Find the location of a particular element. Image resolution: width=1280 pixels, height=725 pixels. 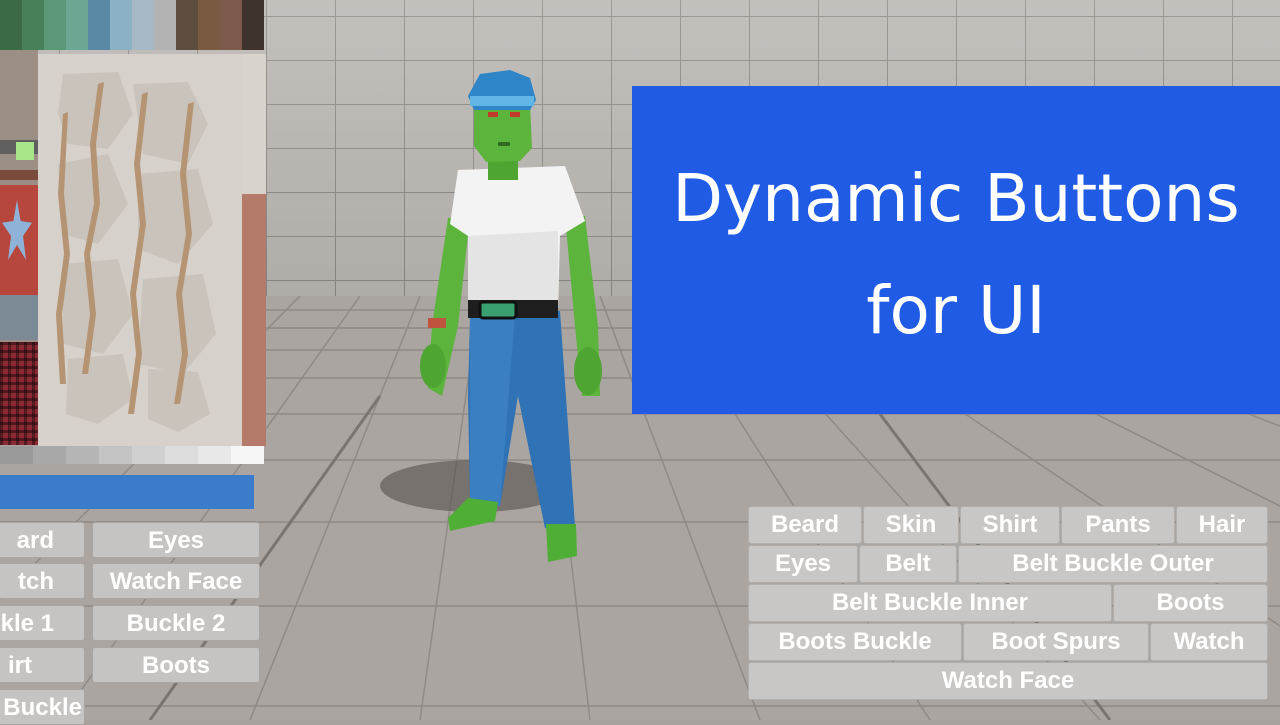

button-row: Boots Buckle Boot Spurs Watch is located at coordinates (1009, 642).